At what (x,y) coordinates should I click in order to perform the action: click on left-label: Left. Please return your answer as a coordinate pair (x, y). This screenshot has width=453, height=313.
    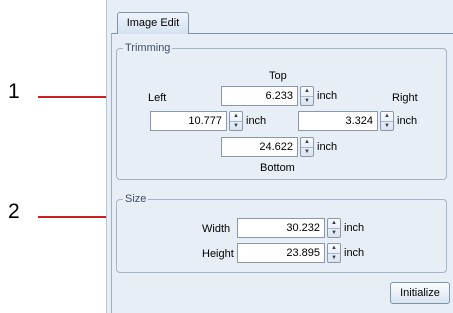
    Looking at the image, I should click on (157, 98).